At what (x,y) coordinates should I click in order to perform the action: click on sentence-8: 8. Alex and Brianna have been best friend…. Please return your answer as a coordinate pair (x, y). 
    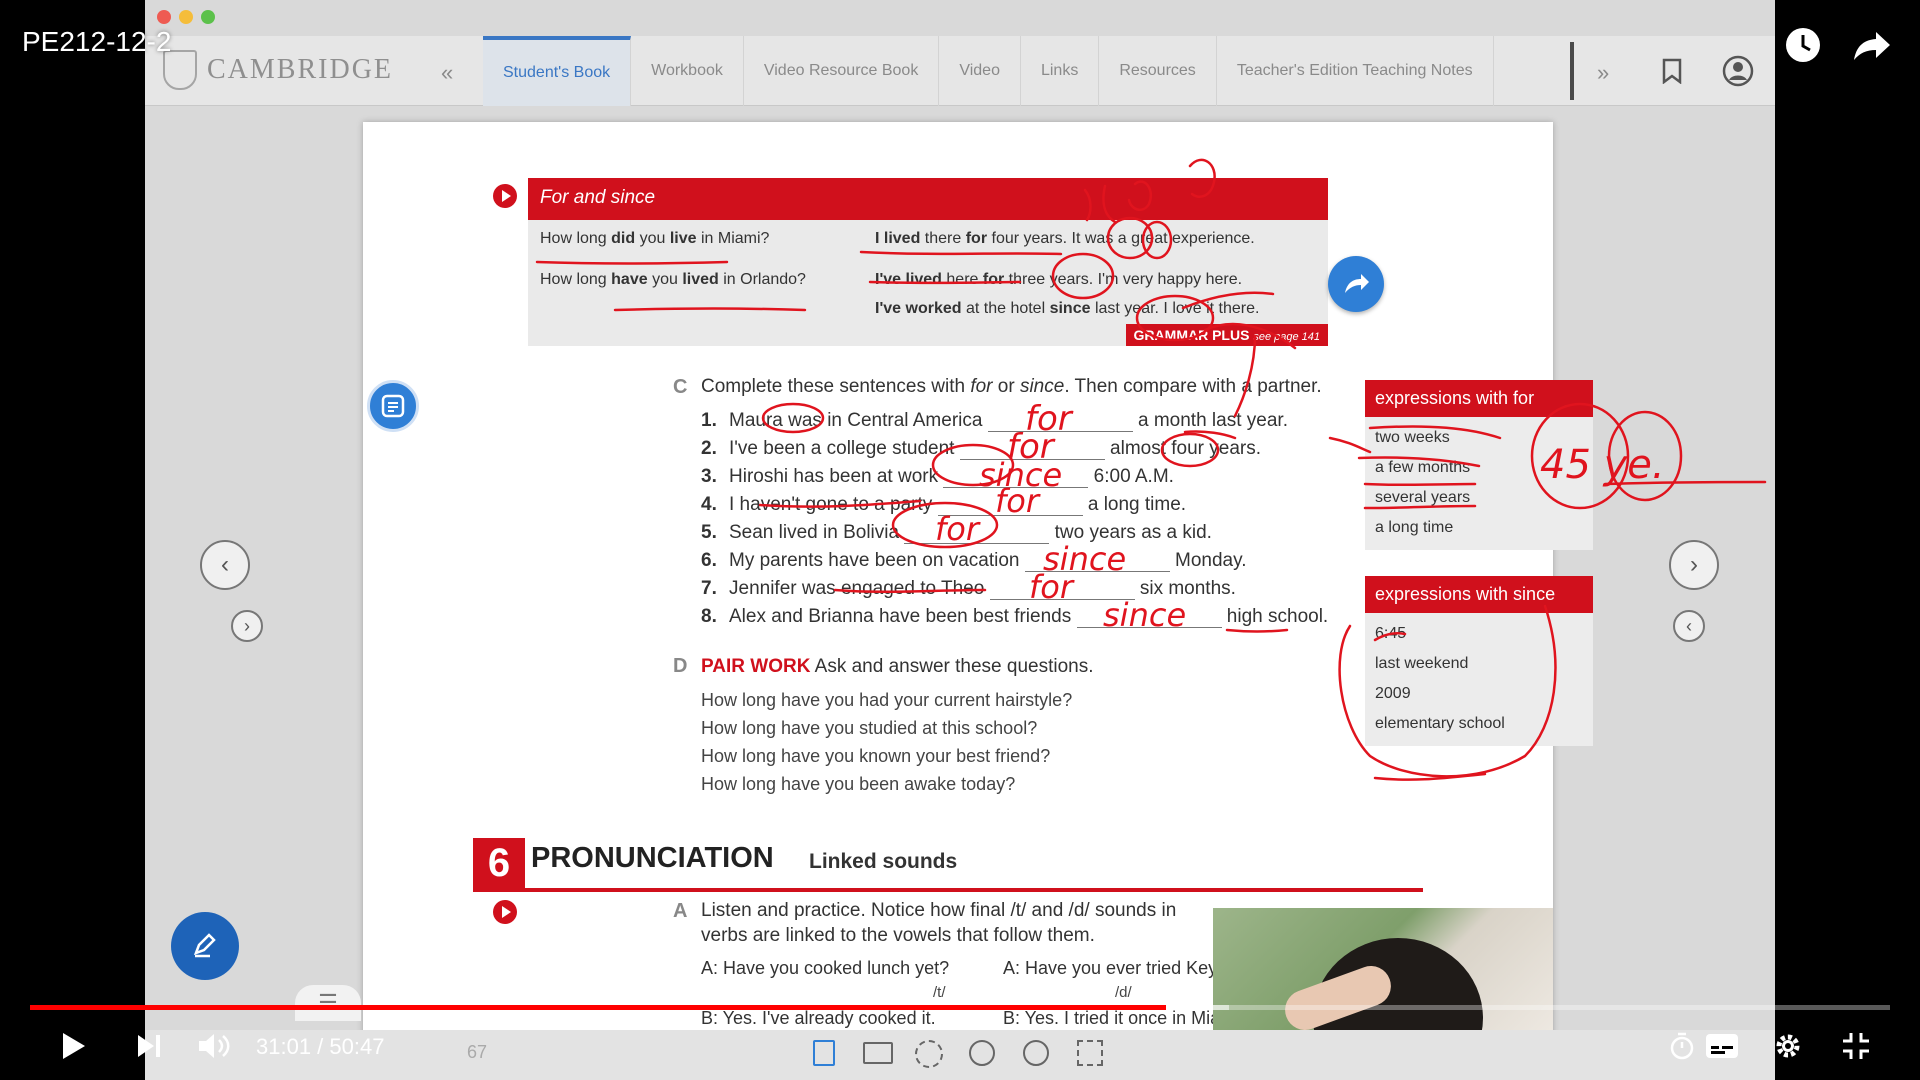
    Looking at the image, I should click on (1015, 617).